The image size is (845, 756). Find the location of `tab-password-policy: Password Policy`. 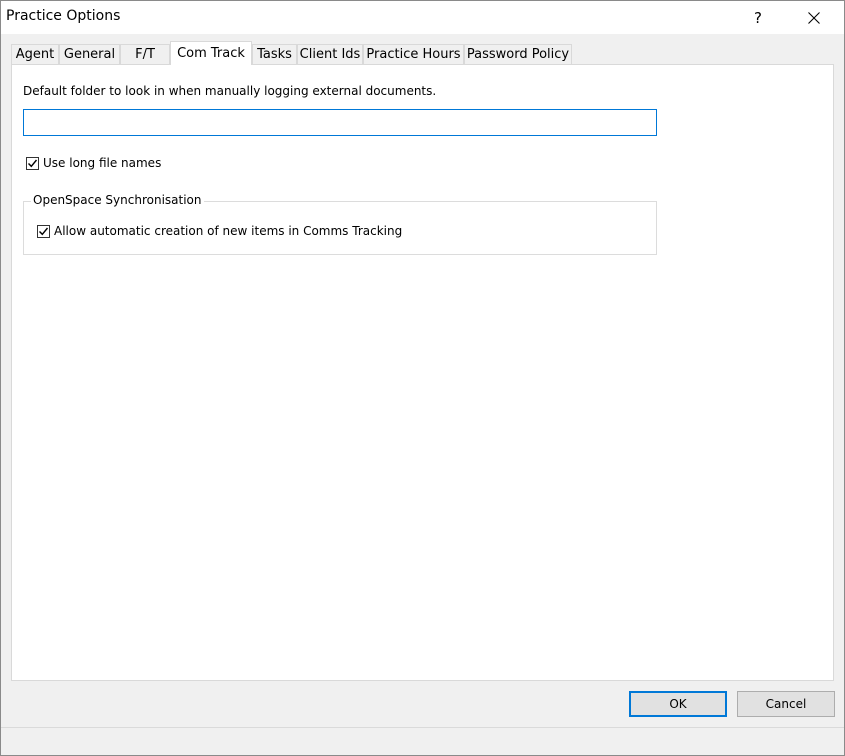

tab-password-policy: Password Policy is located at coordinates (518, 54).